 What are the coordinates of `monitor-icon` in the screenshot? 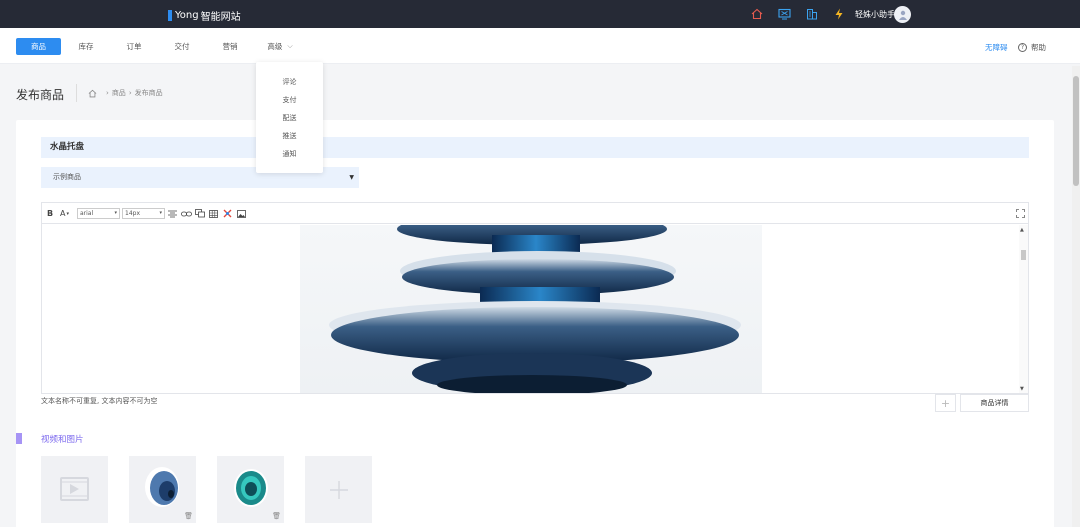 It's located at (784, 14).